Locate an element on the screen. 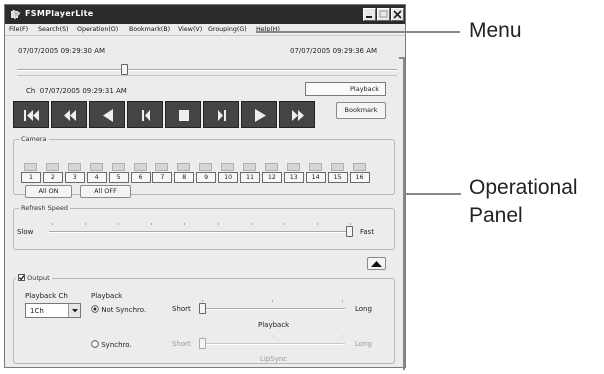 The width and height of the screenshot is (604, 374). all-on-button: All ON is located at coordinates (48, 191).